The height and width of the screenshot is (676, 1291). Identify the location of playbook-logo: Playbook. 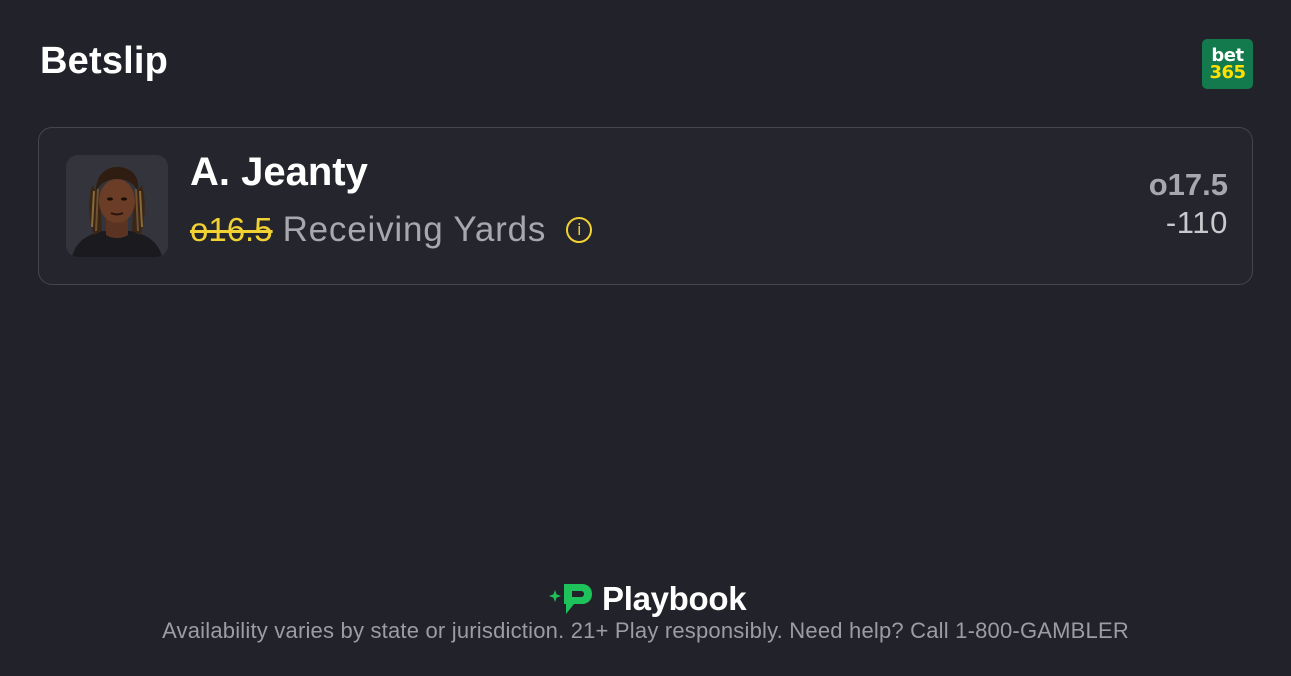
(647, 599).